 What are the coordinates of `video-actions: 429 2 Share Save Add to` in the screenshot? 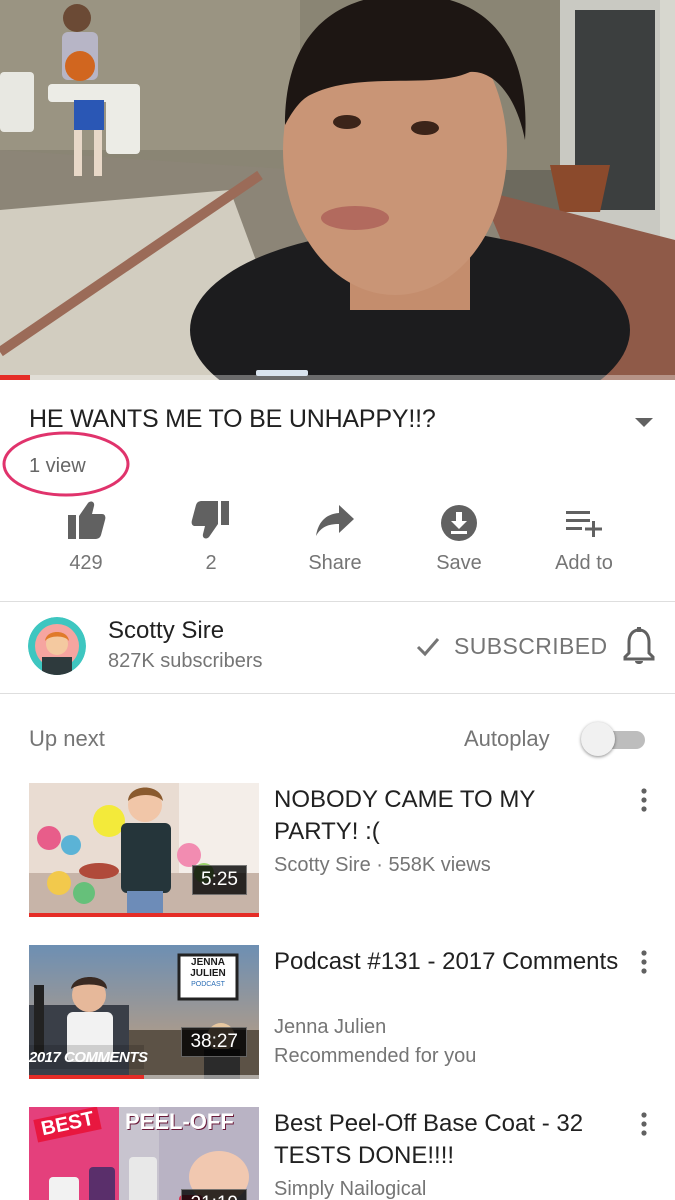 It's located at (337, 542).